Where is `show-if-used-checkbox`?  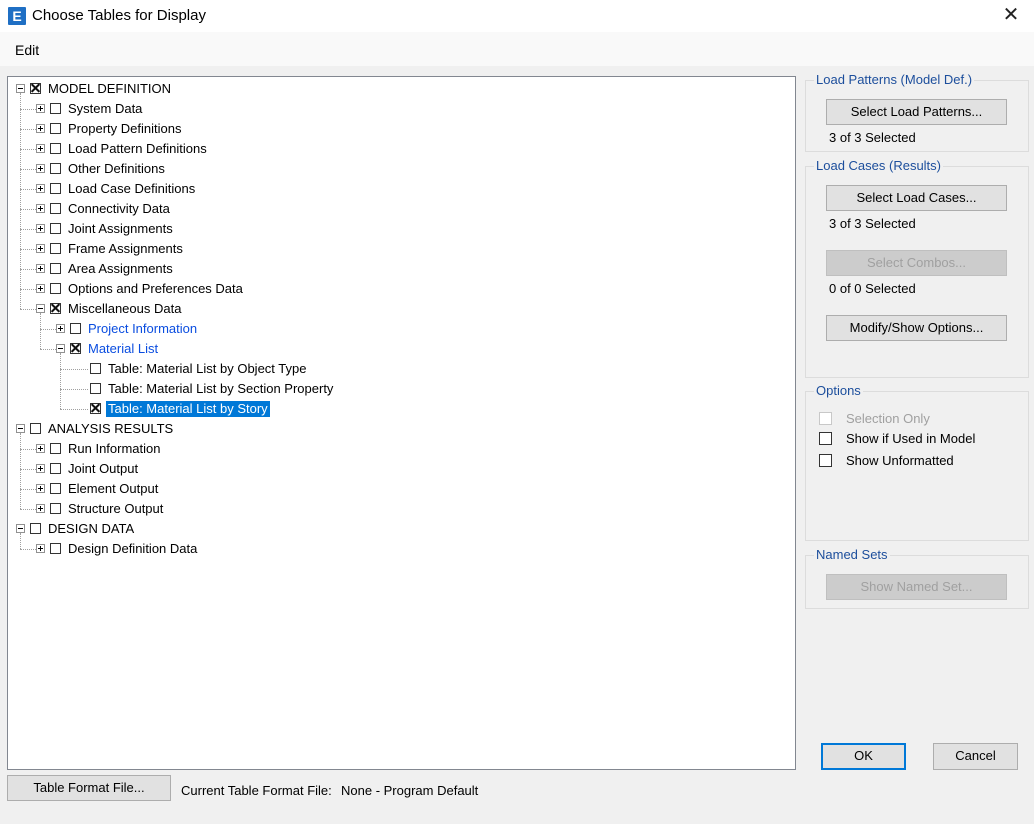
show-if-used-checkbox is located at coordinates (825, 438).